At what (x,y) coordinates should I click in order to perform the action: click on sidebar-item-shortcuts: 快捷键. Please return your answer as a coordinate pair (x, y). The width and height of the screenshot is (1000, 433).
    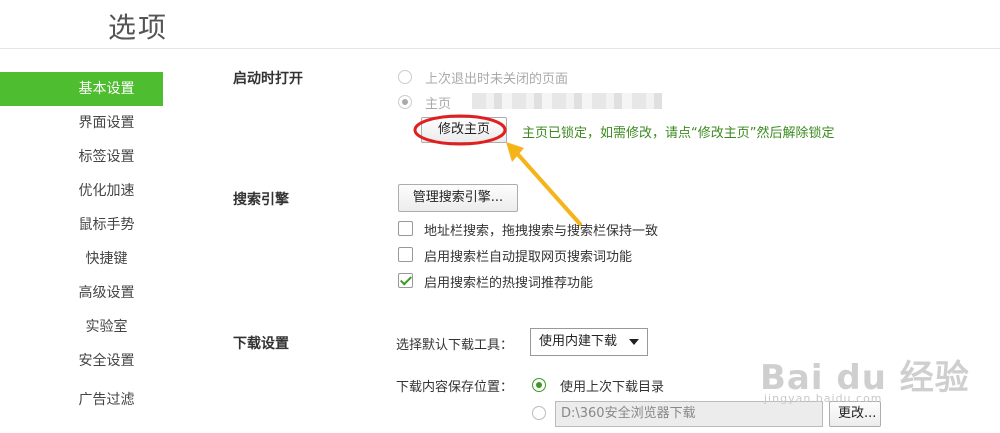
    Looking at the image, I should click on (81, 259).